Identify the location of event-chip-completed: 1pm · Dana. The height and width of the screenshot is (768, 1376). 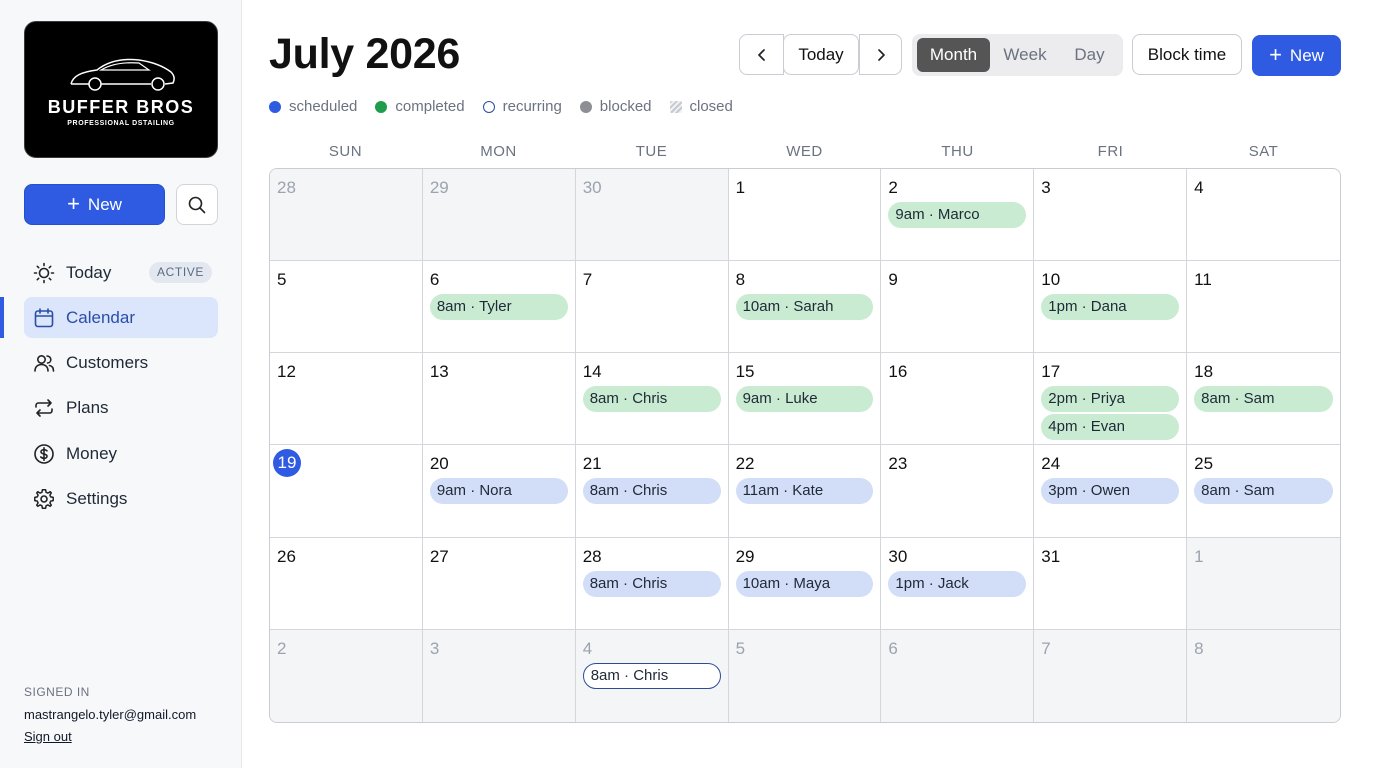
(1110, 307).